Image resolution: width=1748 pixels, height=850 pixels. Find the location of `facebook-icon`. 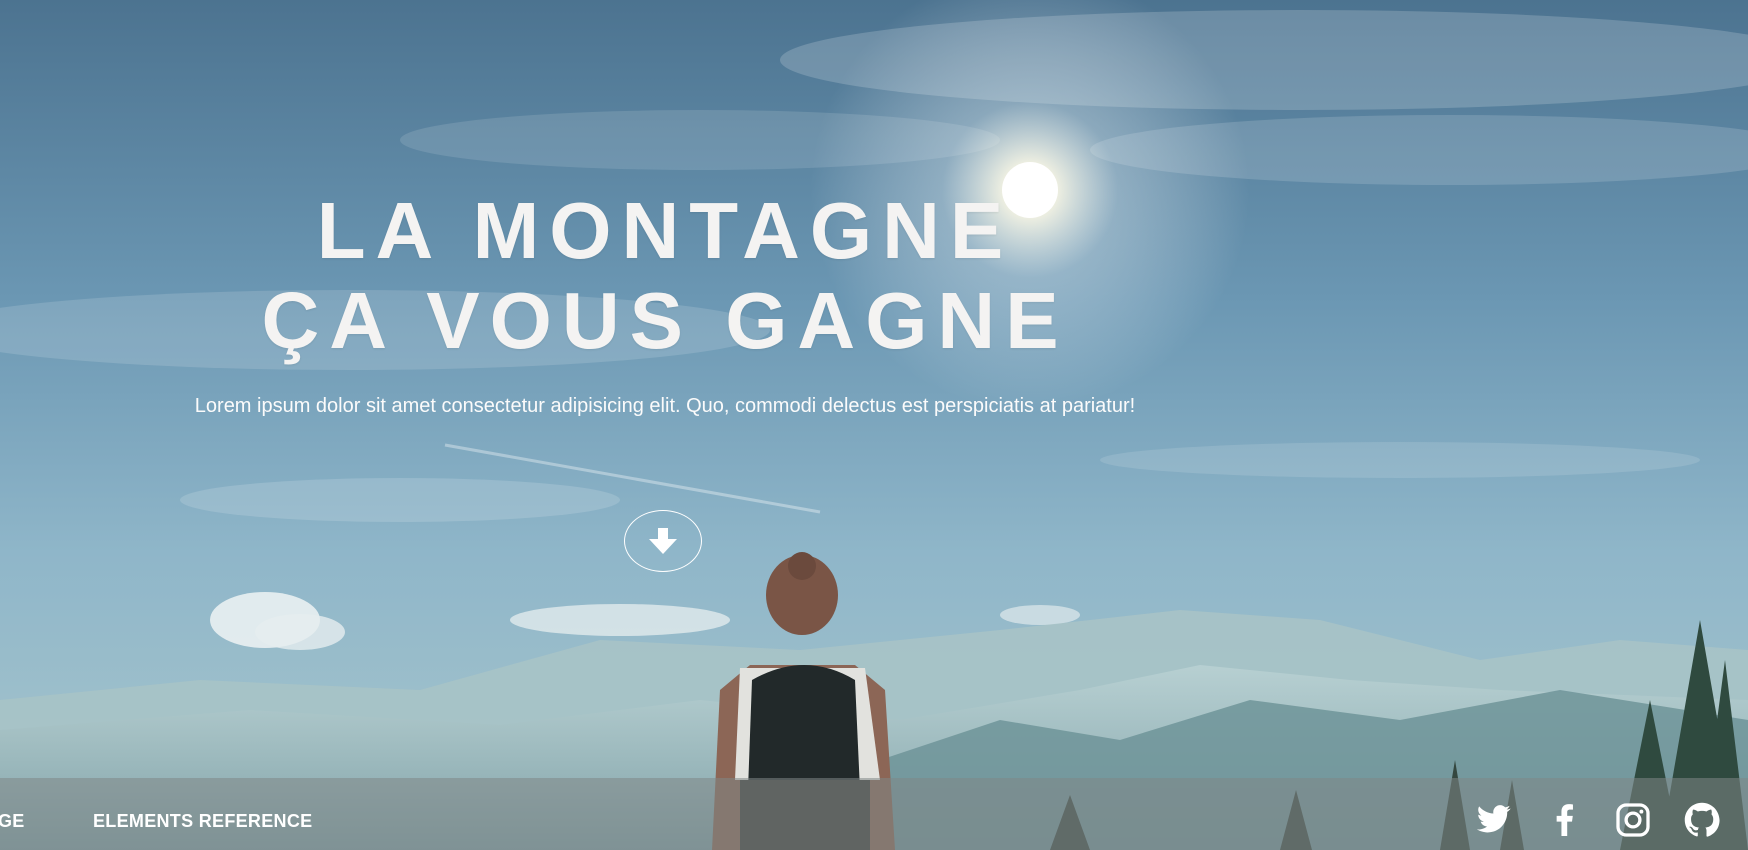

facebook-icon is located at coordinates (1564, 820).